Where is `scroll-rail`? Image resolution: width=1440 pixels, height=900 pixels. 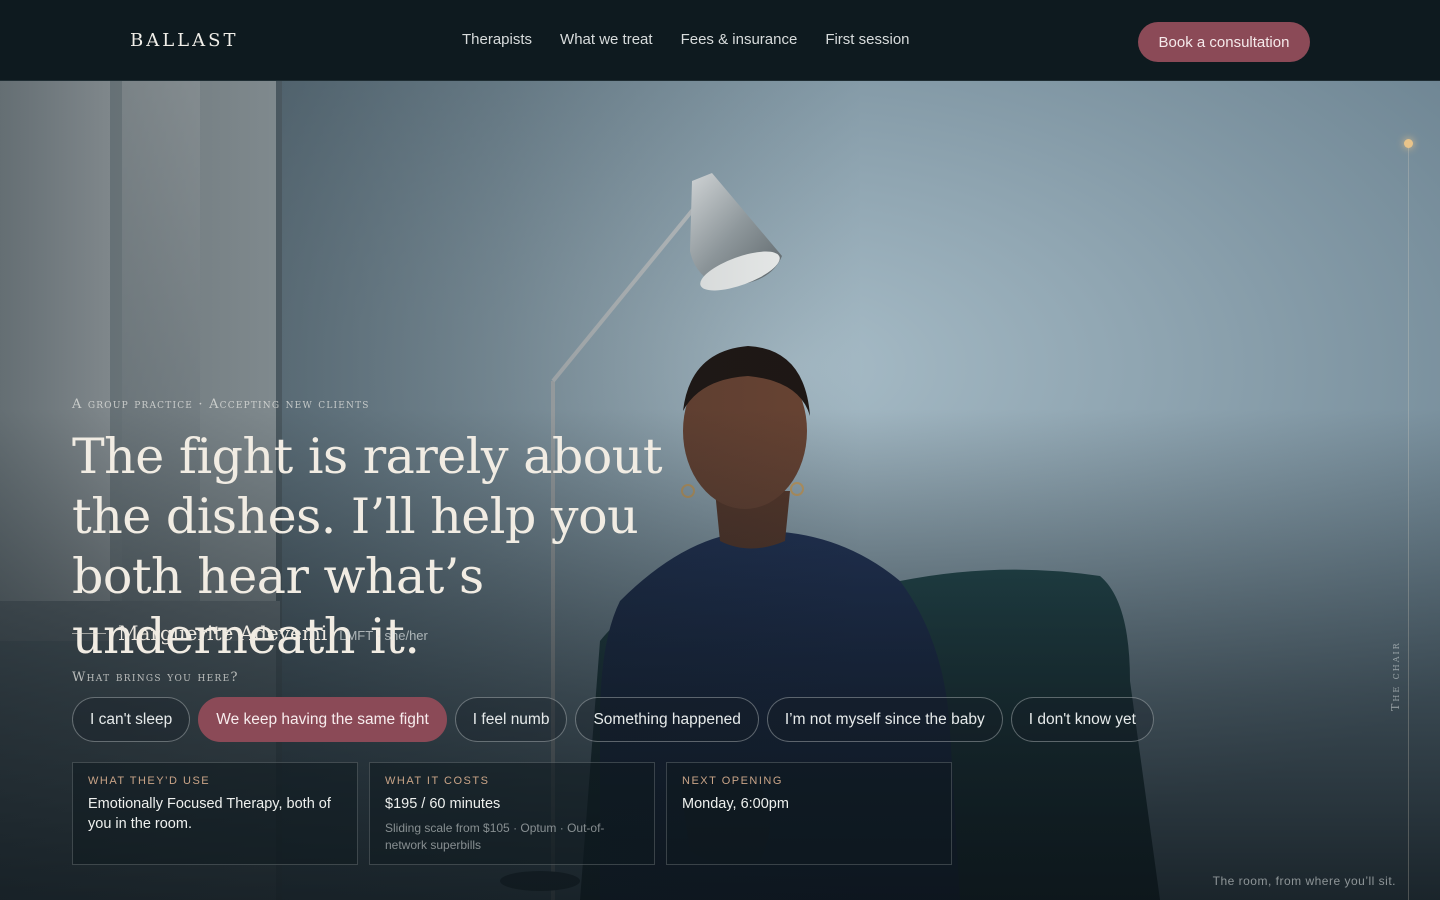
scroll-rail is located at coordinates (1408, 522).